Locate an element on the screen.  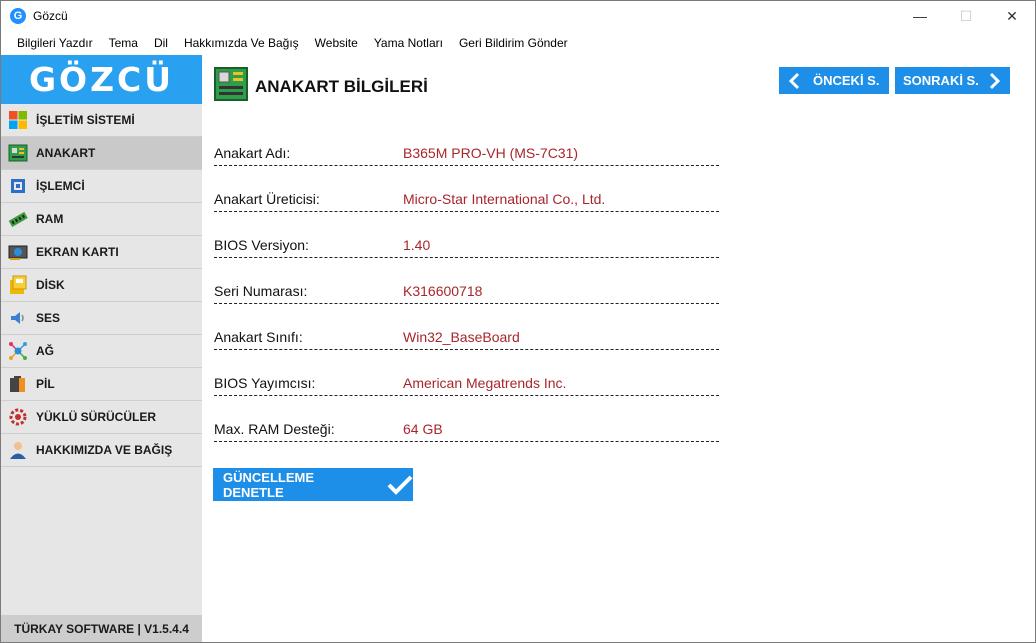
menu-print-info: Bilgileri Yazdır is located at coordinates (55, 43).